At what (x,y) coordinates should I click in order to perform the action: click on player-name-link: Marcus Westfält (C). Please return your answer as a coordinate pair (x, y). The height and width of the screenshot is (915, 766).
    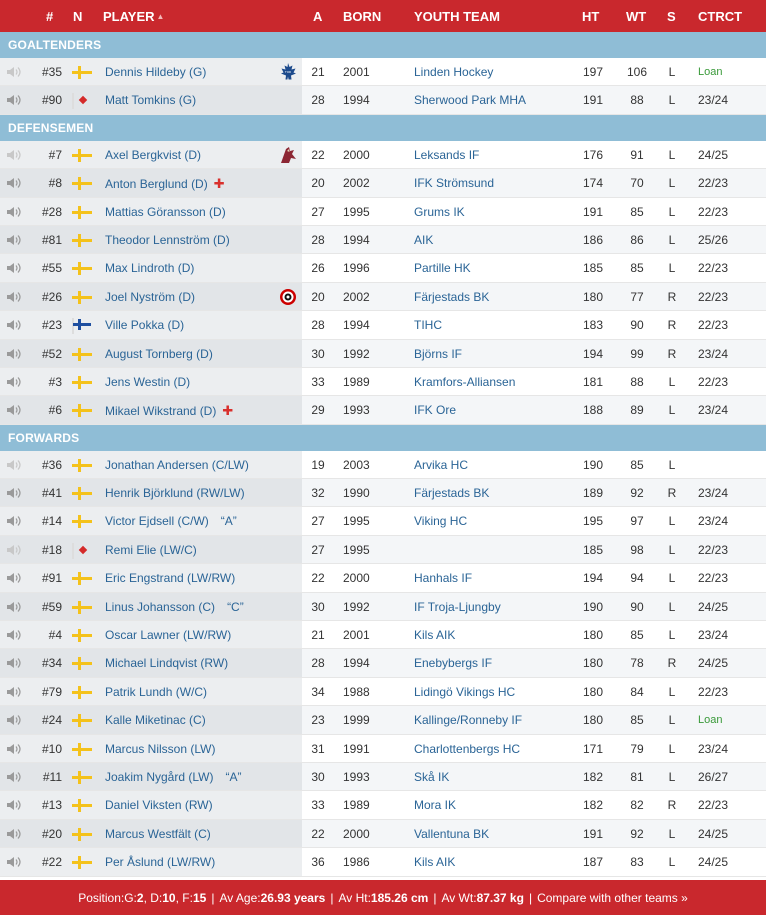
    Looking at the image, I should click on (158, 834).